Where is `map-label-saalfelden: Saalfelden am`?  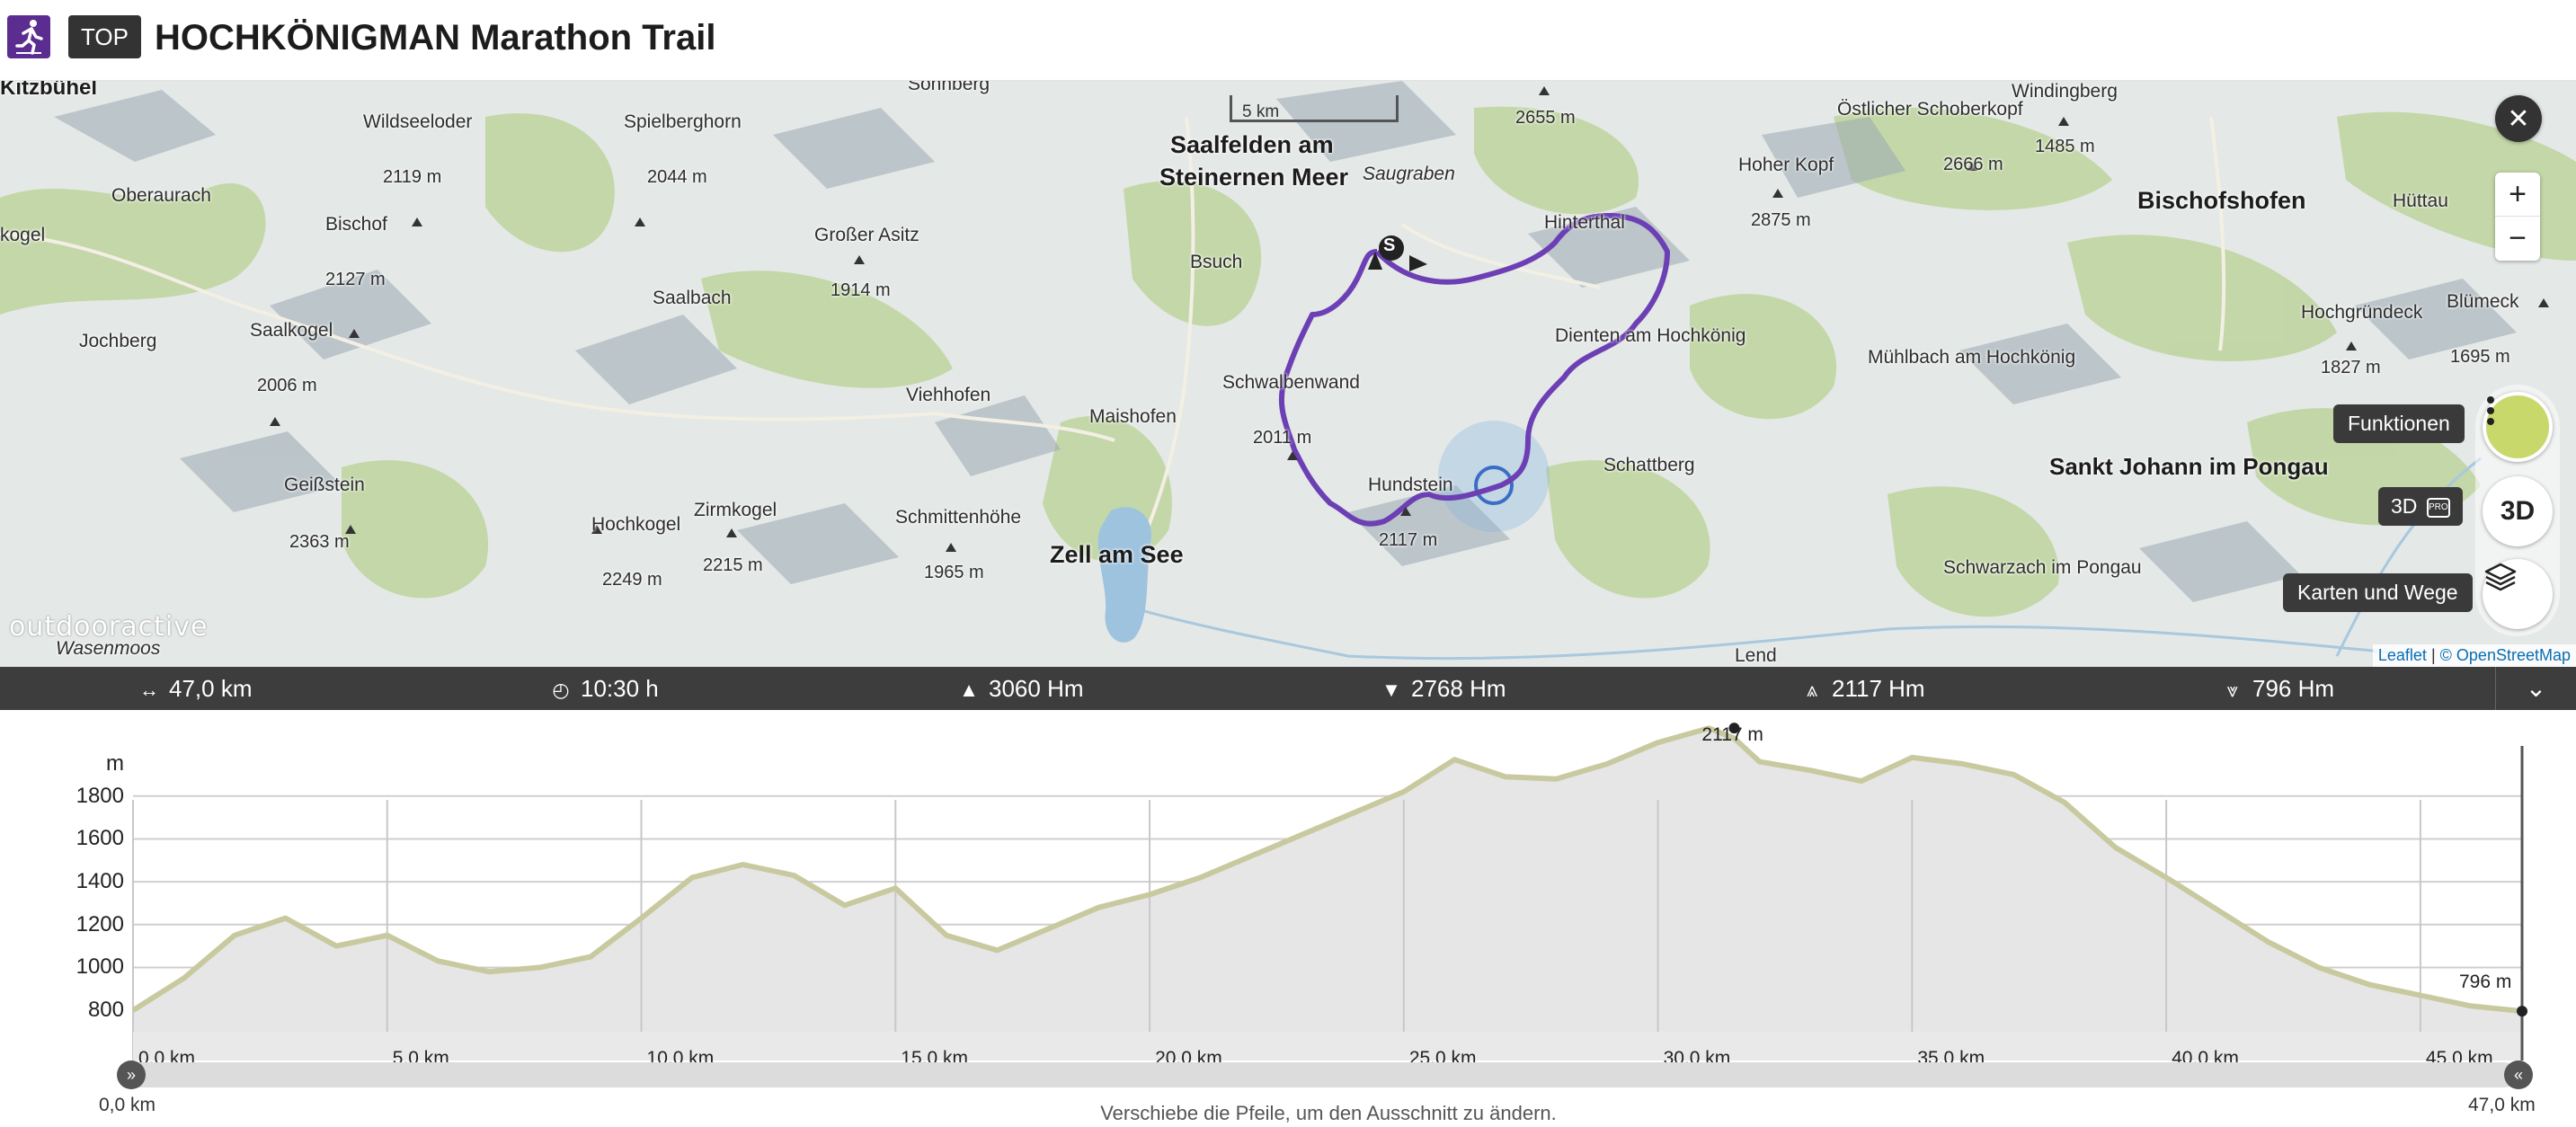
map-label-saalfelden: Saalfelden am is located at coordinates (1252, 145).